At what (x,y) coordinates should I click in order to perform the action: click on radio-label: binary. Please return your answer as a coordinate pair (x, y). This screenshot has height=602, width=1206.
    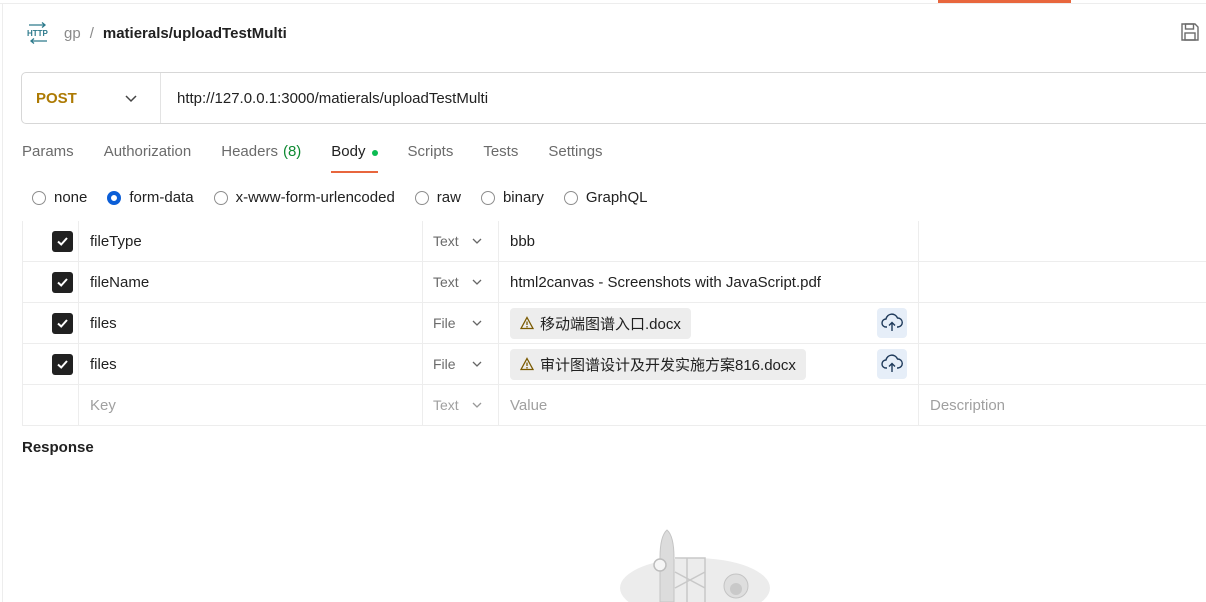
    Looking at the image, I should click on (523, 197).